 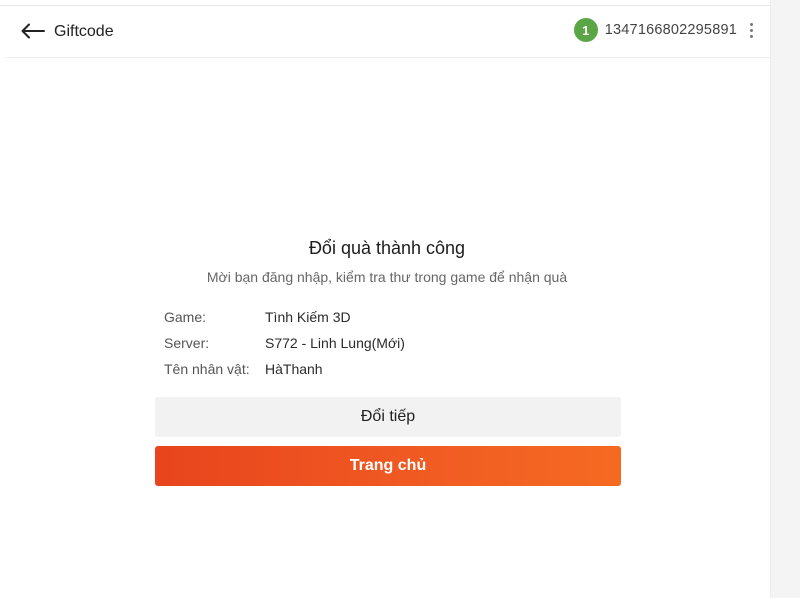 I want to click on user-id: 1347166802295891, so click(x=670, y=30).